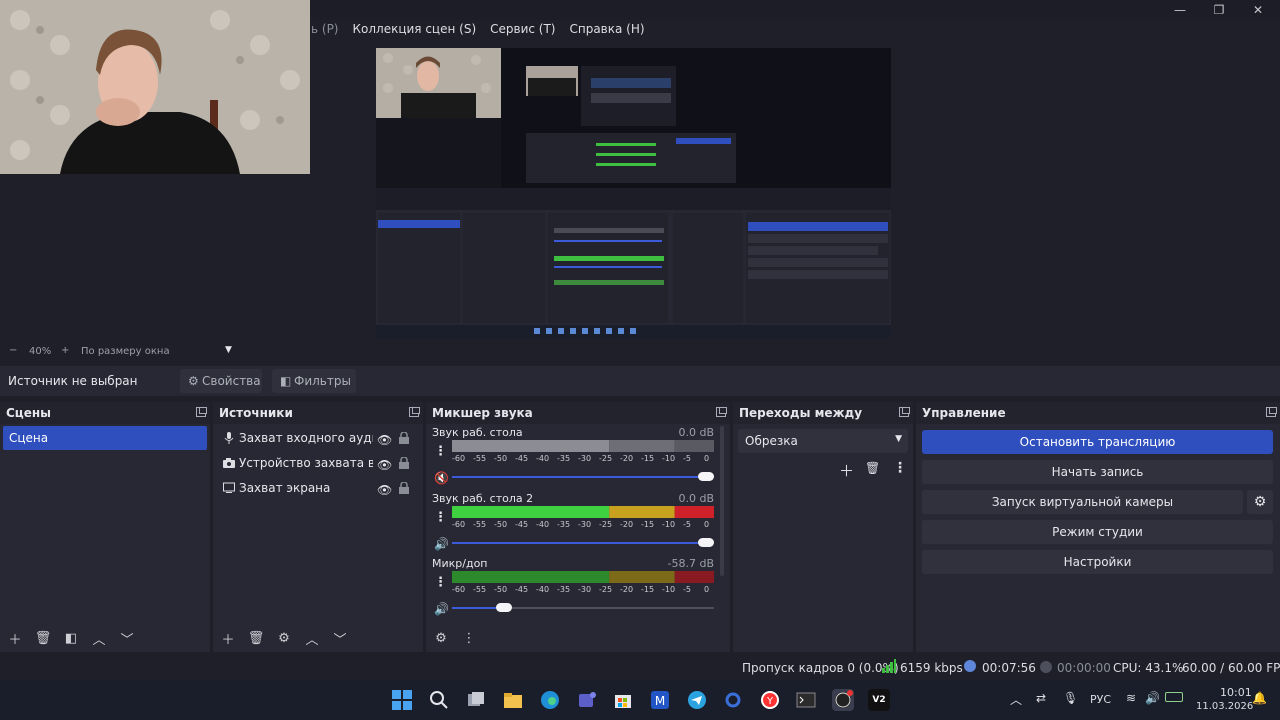  What do you see at coordinates (314, 381) in the screenshot?
I see `filters-button: ◧ Фильтры` at bounding box center [314, 381].